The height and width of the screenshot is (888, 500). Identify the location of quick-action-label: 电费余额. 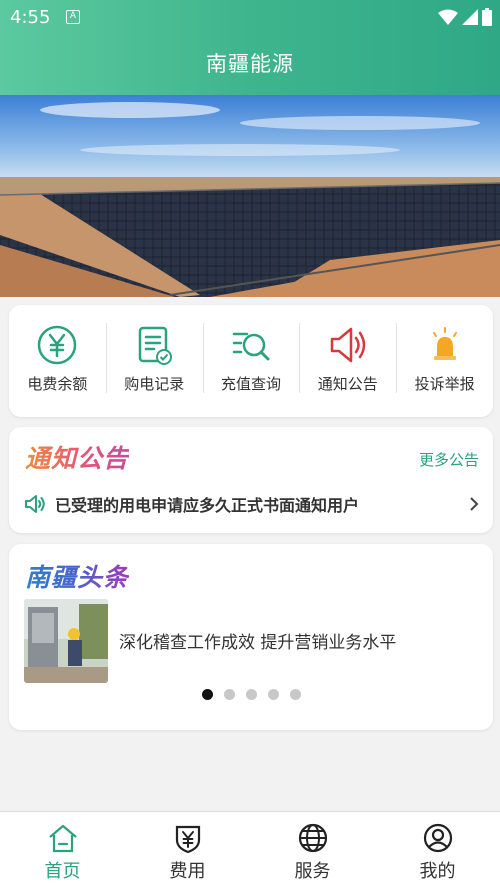
(57, 384).